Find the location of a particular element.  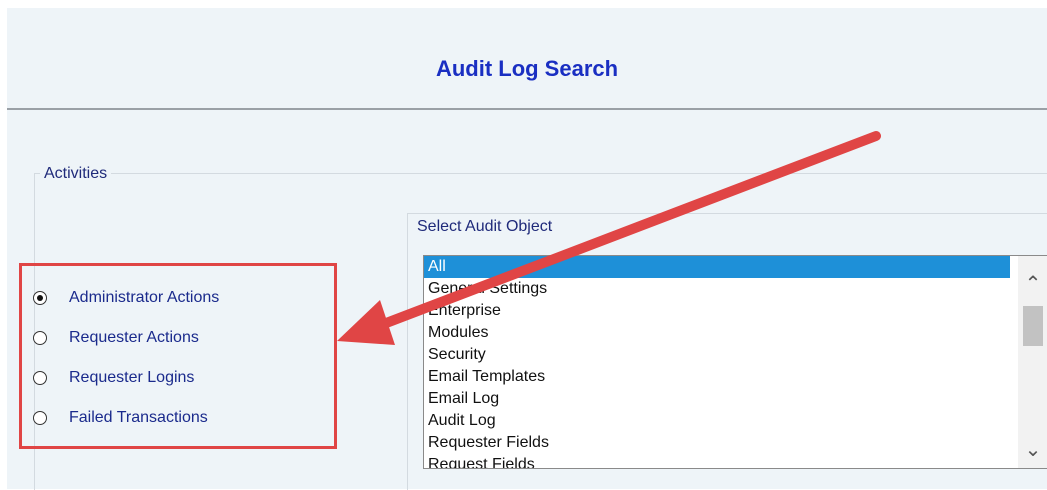

radio-label: Failed Transactions is located at coordinates (138, 418).